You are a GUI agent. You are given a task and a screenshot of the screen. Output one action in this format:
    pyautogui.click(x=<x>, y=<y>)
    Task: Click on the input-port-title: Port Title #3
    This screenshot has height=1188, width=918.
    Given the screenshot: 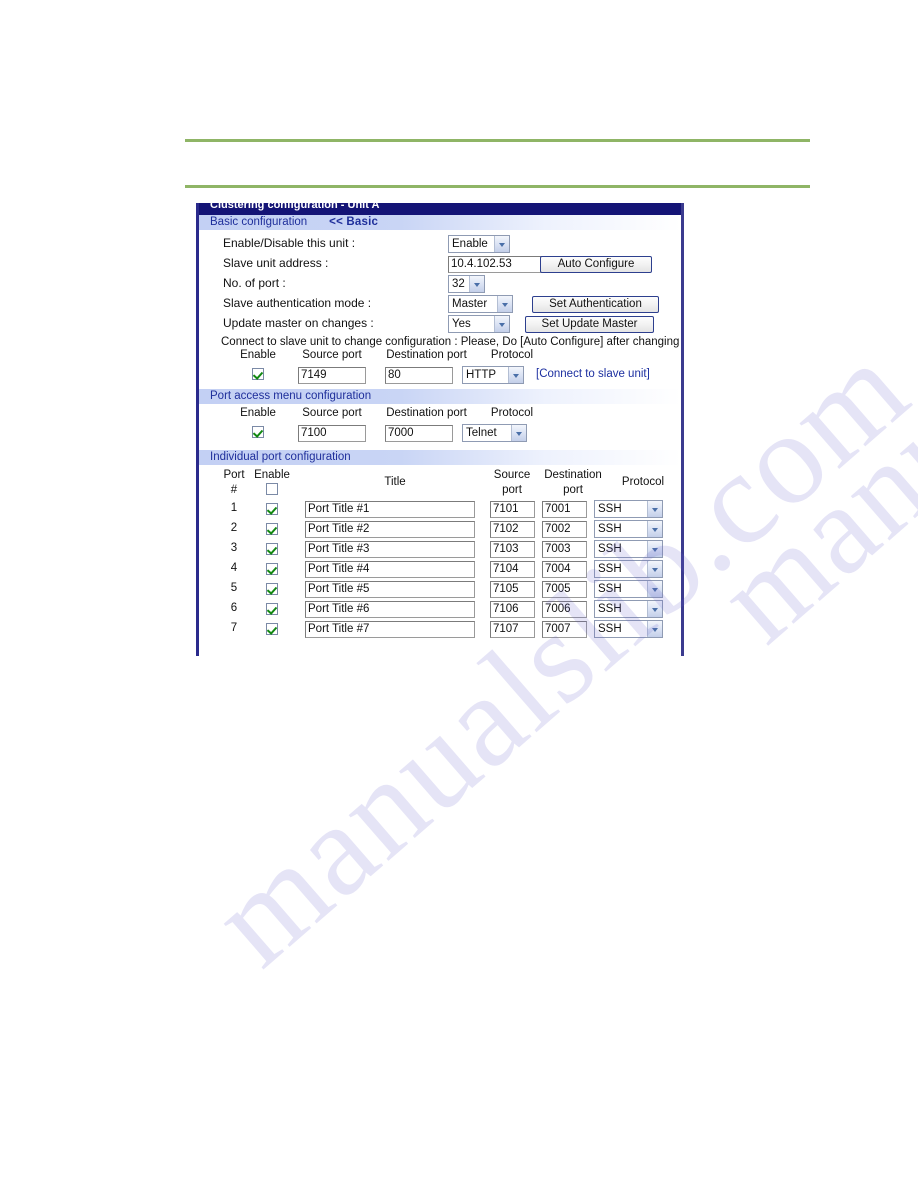 What is the action you would take?
    pyautogui.click(x=390, y=549)
    